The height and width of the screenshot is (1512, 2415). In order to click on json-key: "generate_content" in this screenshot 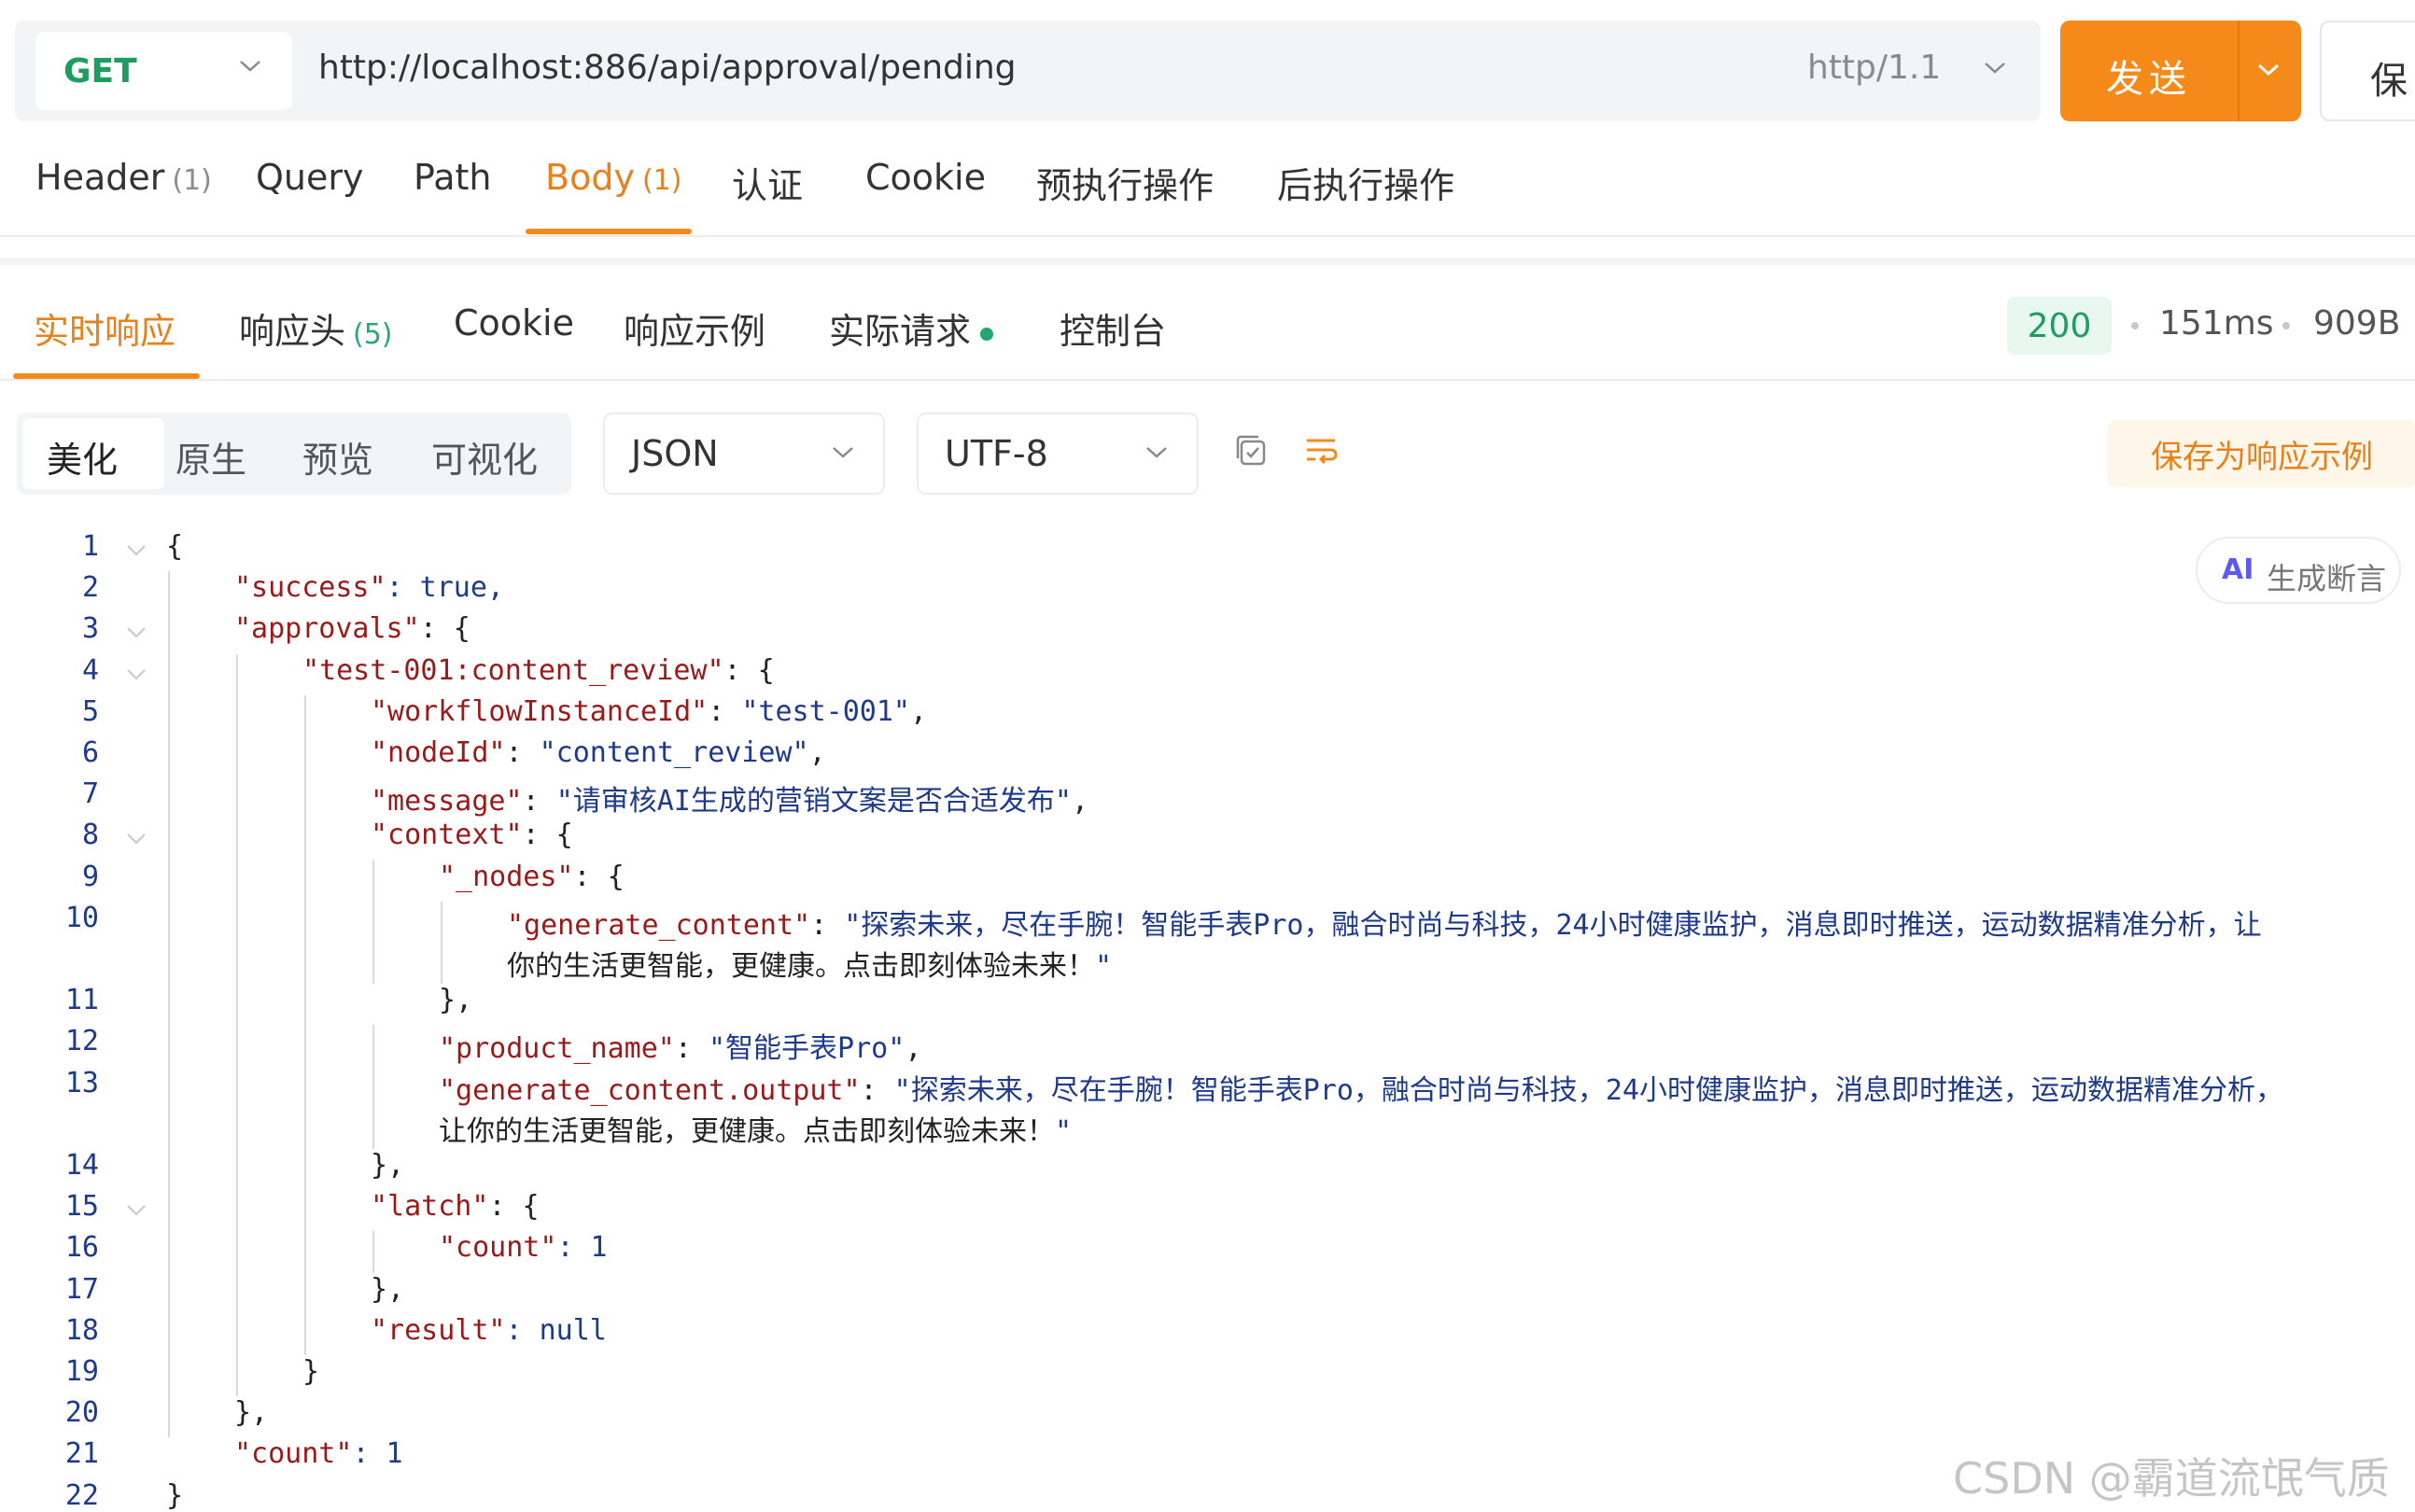, I will do `click(659, 925)`.